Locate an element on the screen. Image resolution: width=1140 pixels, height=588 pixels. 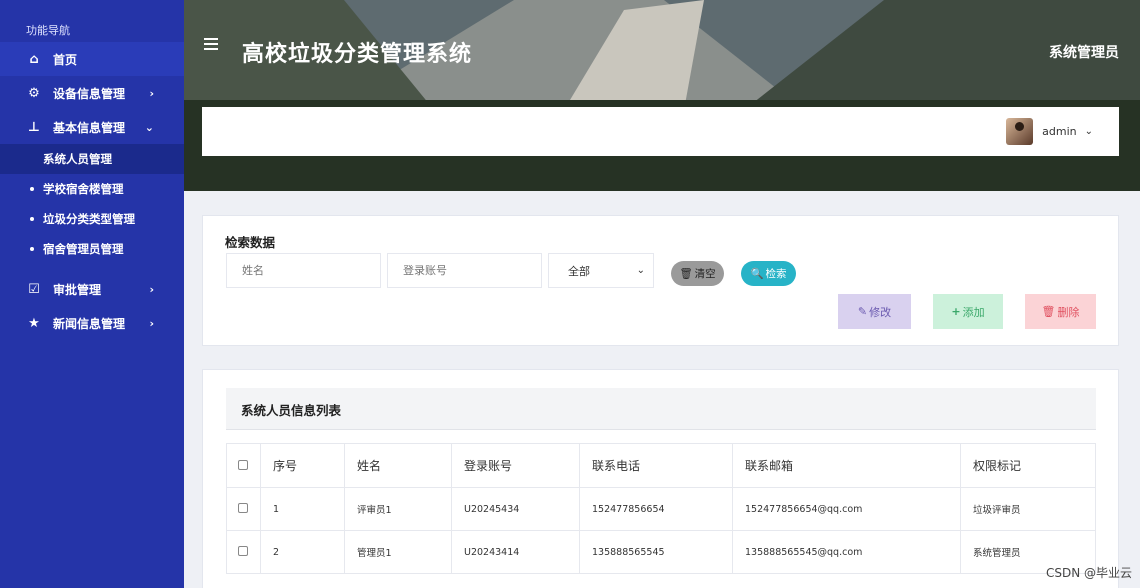
search-title: 检索数据 is located at coordinates (250, 242).